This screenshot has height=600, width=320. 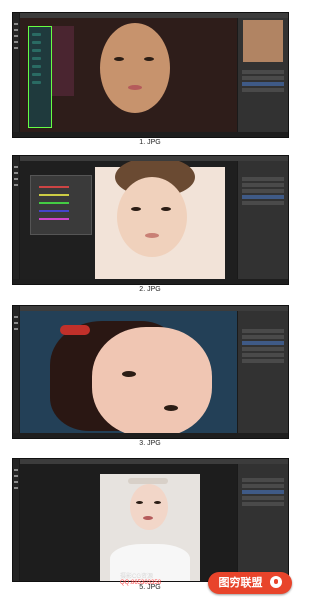 What do you see at coordinates (263, 41) in the screenshot?
I see `navigator-thumbnail` at bounding box center [263, 41].